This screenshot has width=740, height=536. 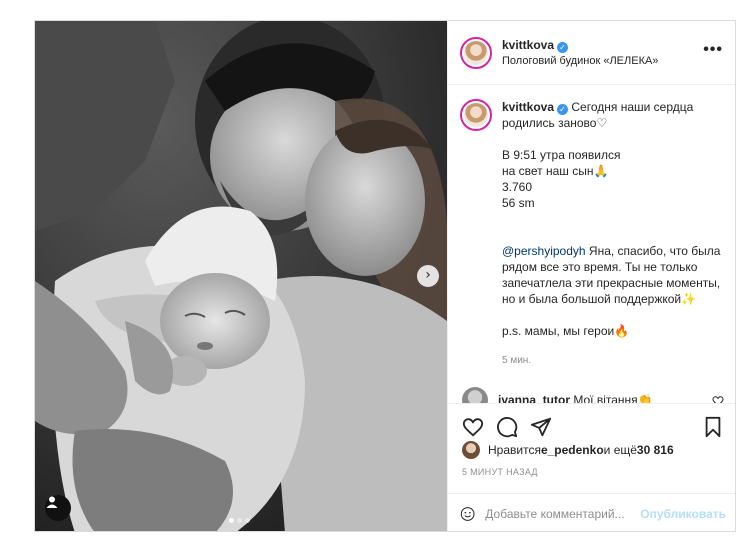 I want to click on likes-middle: и ещё, so click(x=620, y=450).